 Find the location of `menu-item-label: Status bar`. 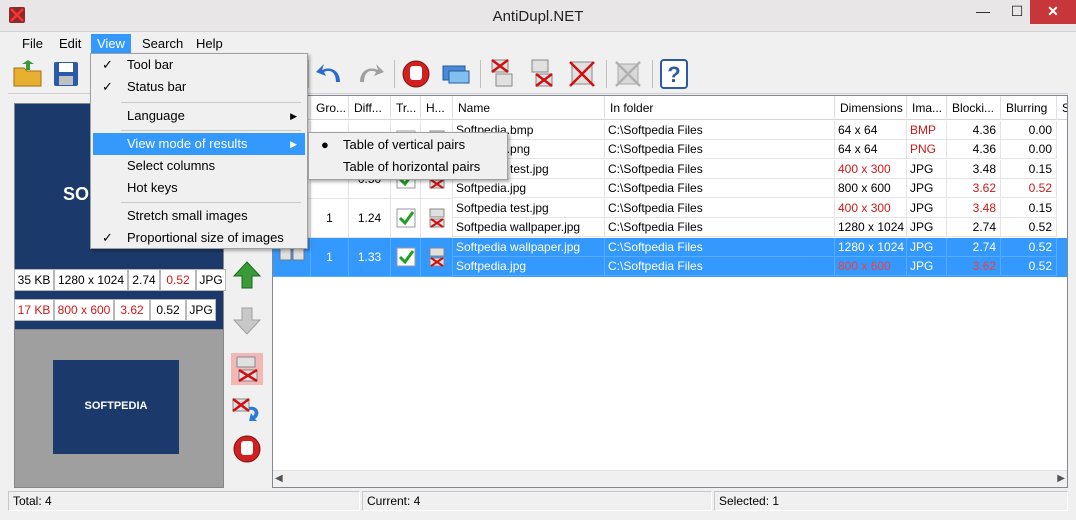

menu-item-label: Status bar is located at coordinates (157, 86).